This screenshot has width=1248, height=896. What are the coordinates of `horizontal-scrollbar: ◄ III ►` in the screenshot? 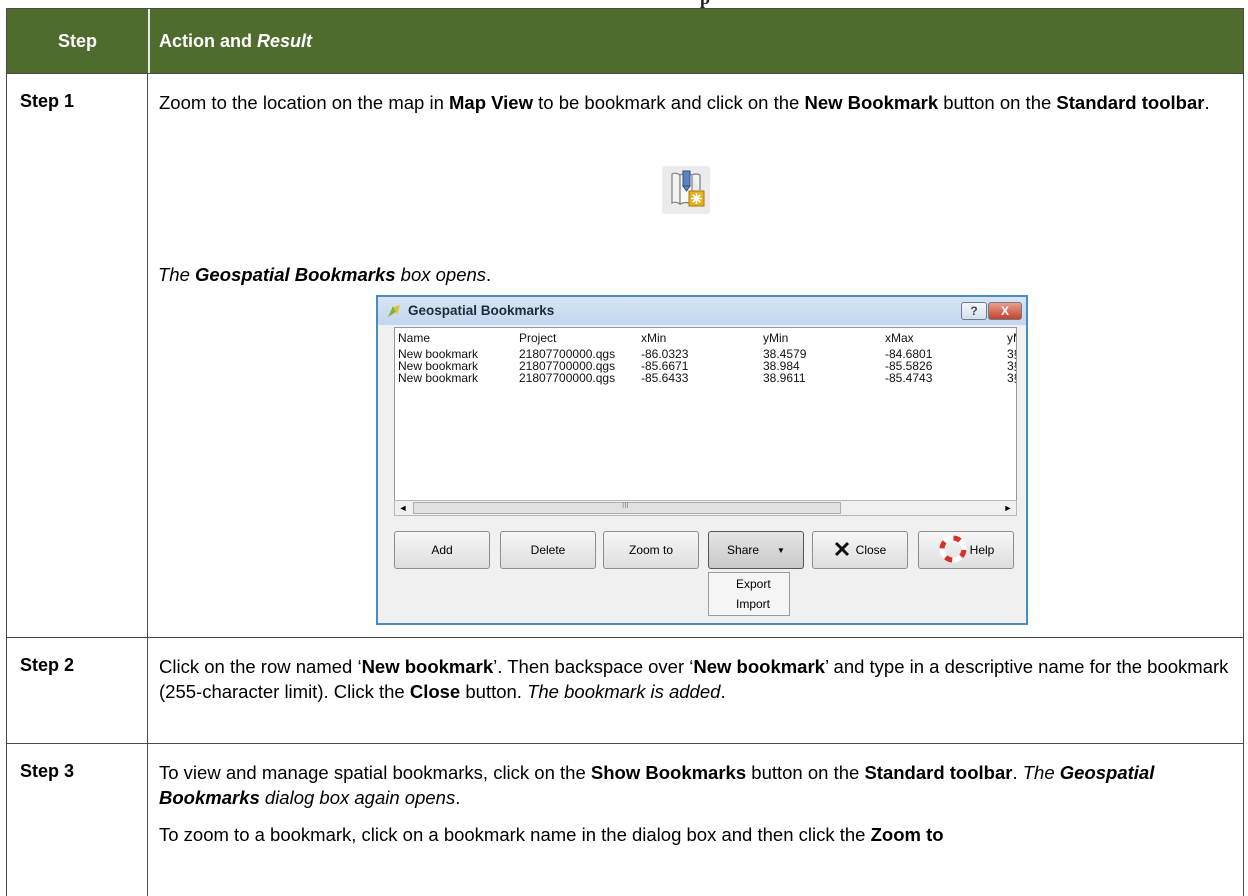 It's located at (705, 508).